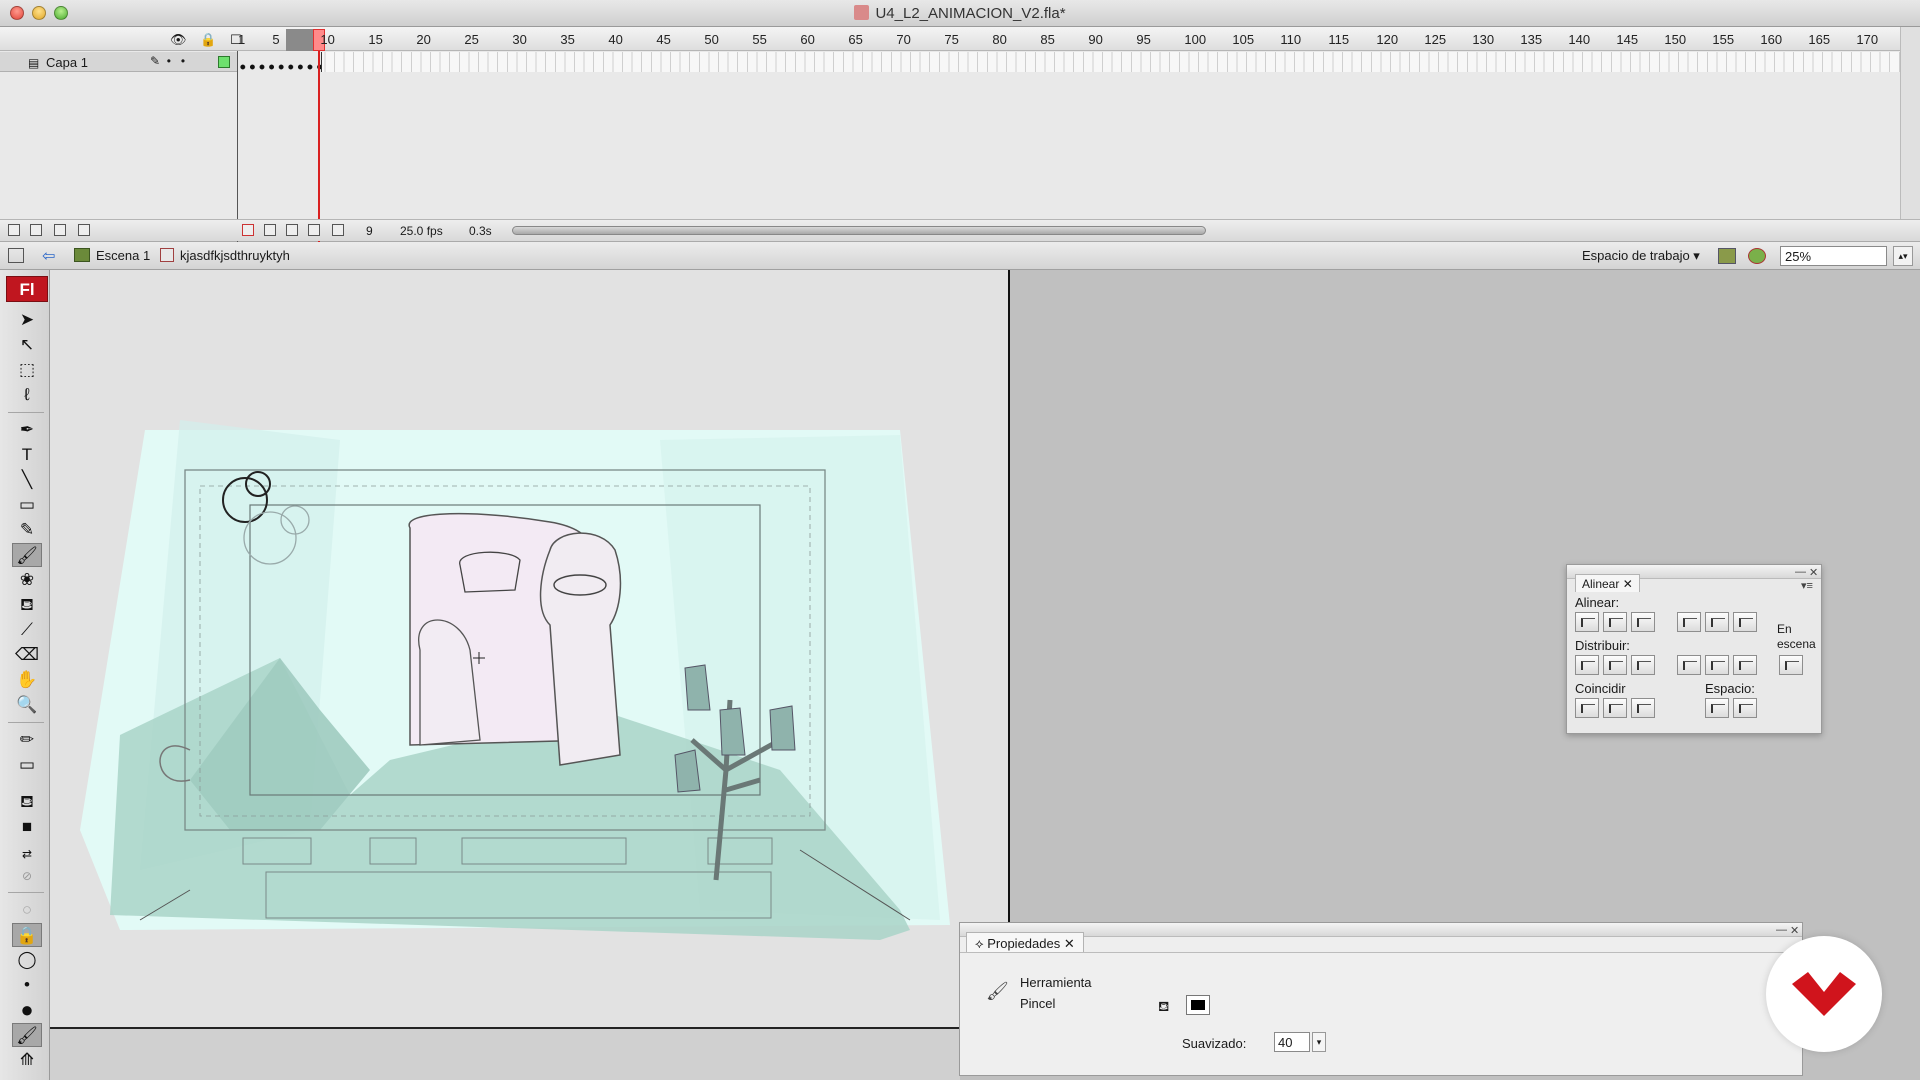 This screenshot has height=1080, width=1920. Describe the element at coordinates (84, 230) in the screenshot. I see `trash-icon` at that location.